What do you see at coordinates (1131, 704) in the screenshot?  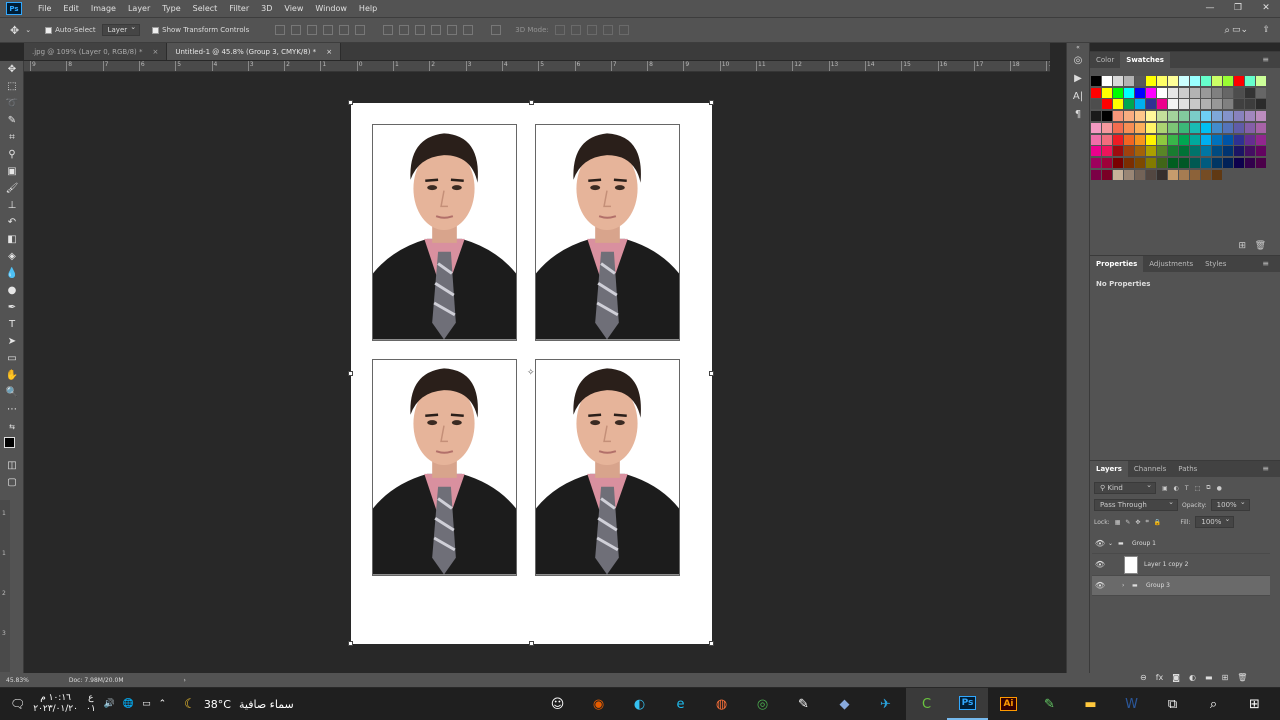 I see `word-app-icon: W` at bounding box center [1131, 704].